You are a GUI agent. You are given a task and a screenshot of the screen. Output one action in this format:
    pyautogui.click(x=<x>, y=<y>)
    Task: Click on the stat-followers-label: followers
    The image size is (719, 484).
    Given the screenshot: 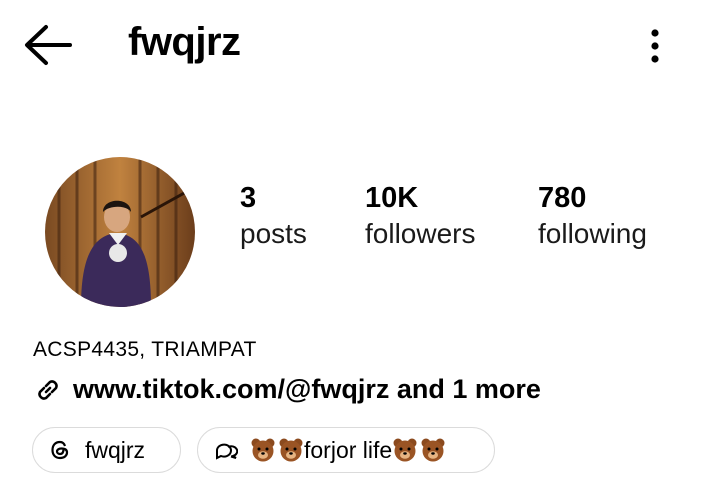 What is the action you would take?
    pyautogui.click(x=420, y=233)
    